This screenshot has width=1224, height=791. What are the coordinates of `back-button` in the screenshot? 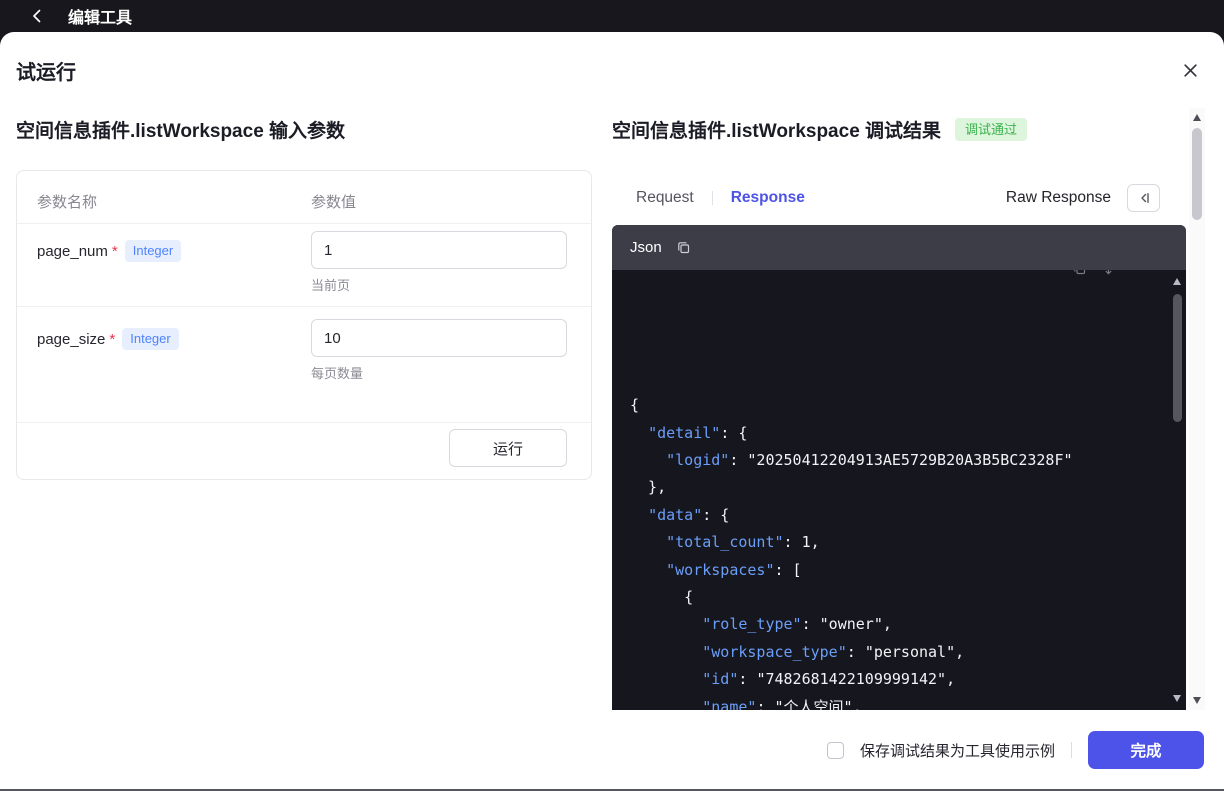 It's located at (37, 16).